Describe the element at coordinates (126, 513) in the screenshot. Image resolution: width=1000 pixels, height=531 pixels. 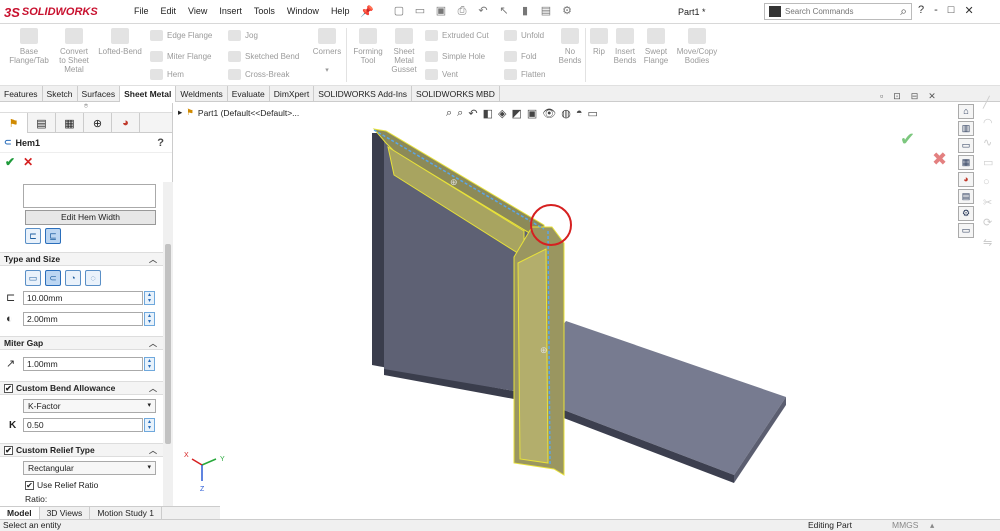
I see `tab-motion-study: Motion Study 1` at that location.